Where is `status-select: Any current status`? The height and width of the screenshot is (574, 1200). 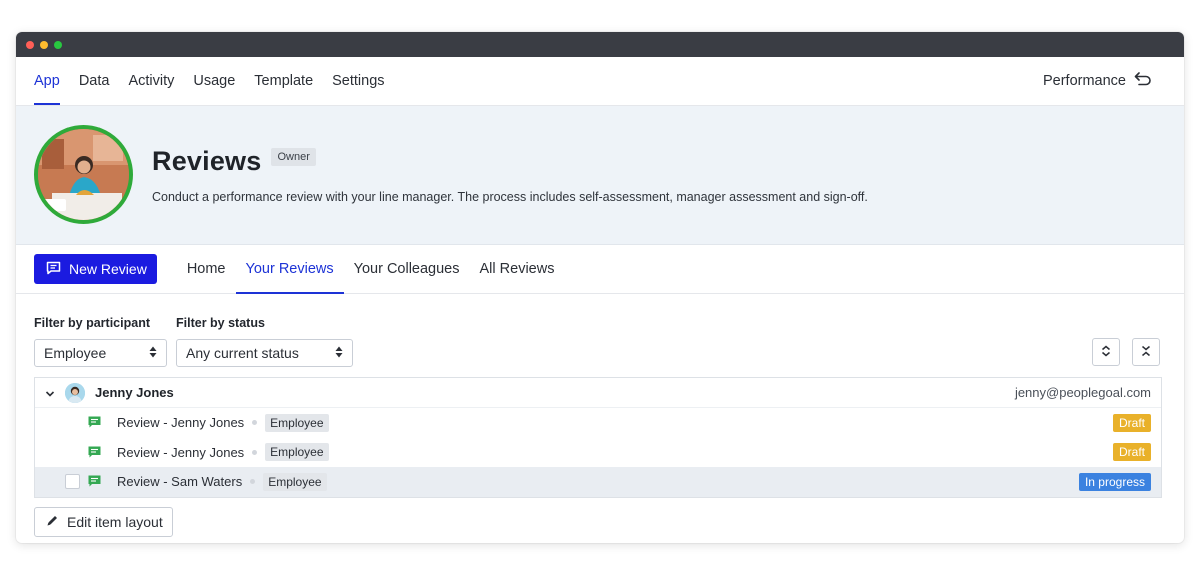 status-select: Any current status is located at coordinates (264, 353).